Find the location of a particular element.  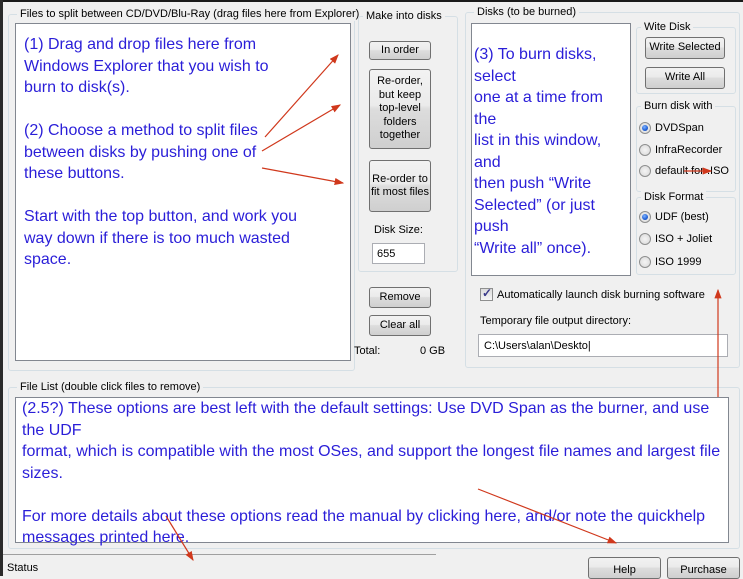

radio-label: InfraRecorder is located at coordinates (689, 150).